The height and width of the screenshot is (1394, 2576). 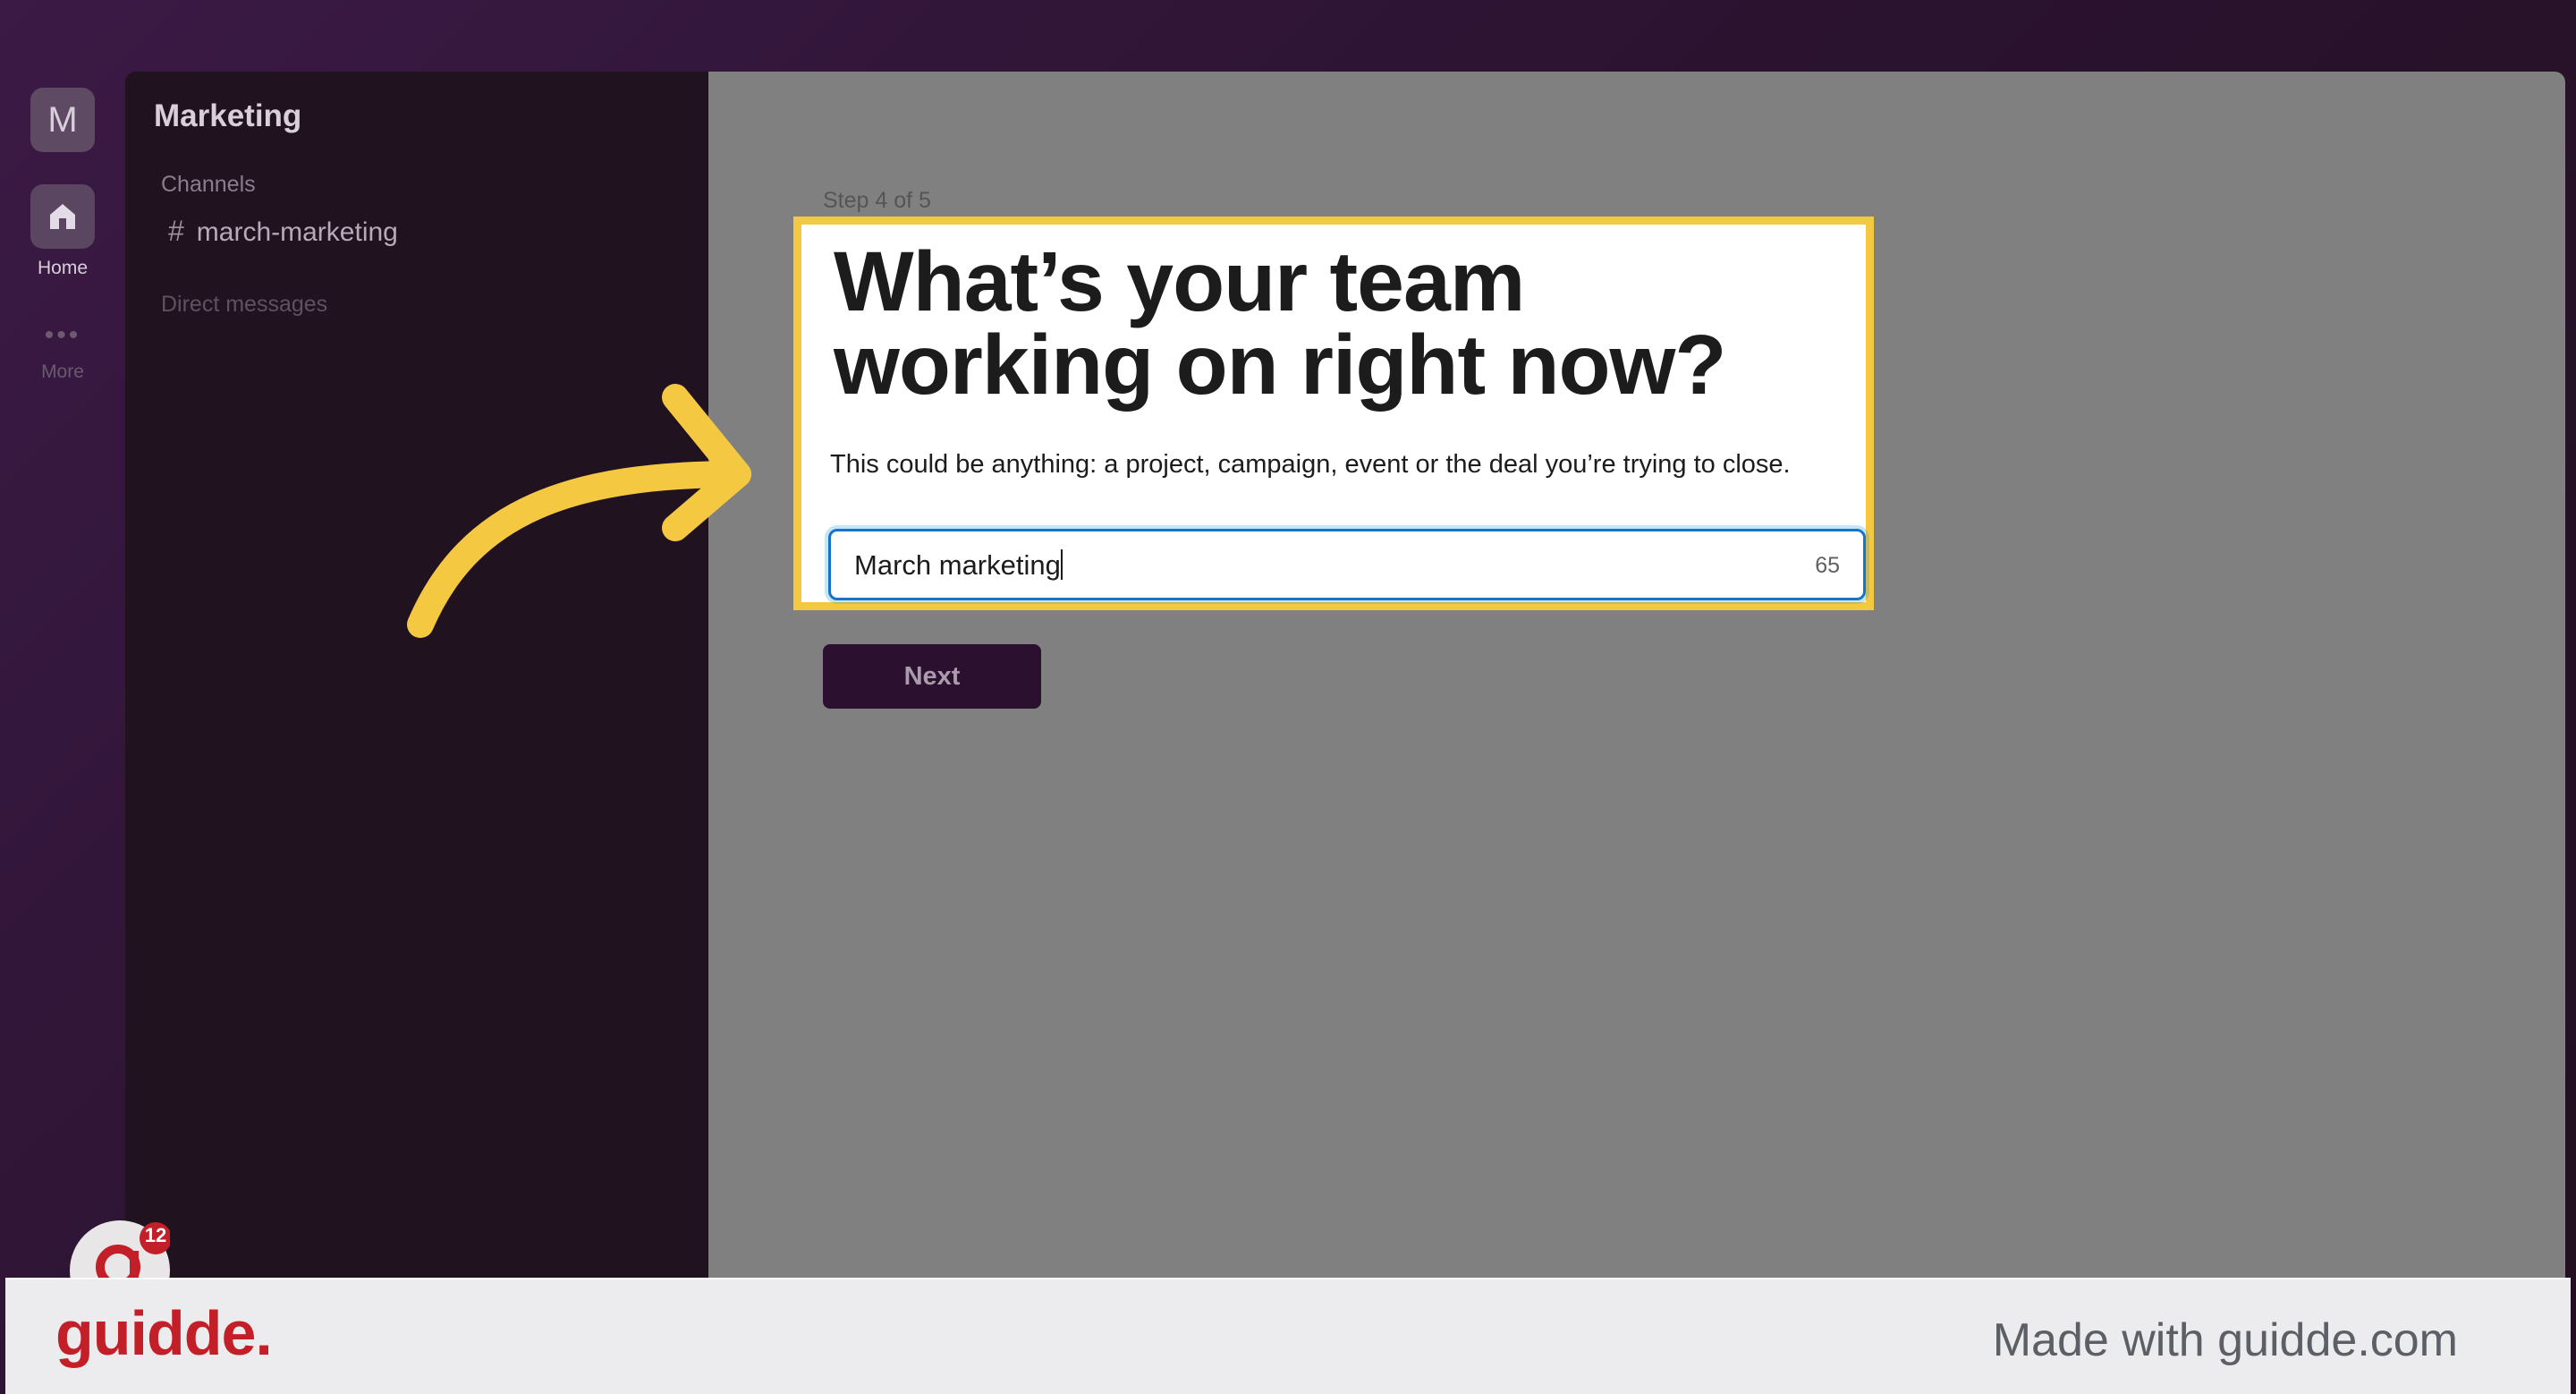 What do you see at coordinates (1280, 323) in the screenshot?
I see `page-title: What’s your team working on right now?` at bounding box center [1280, 323].